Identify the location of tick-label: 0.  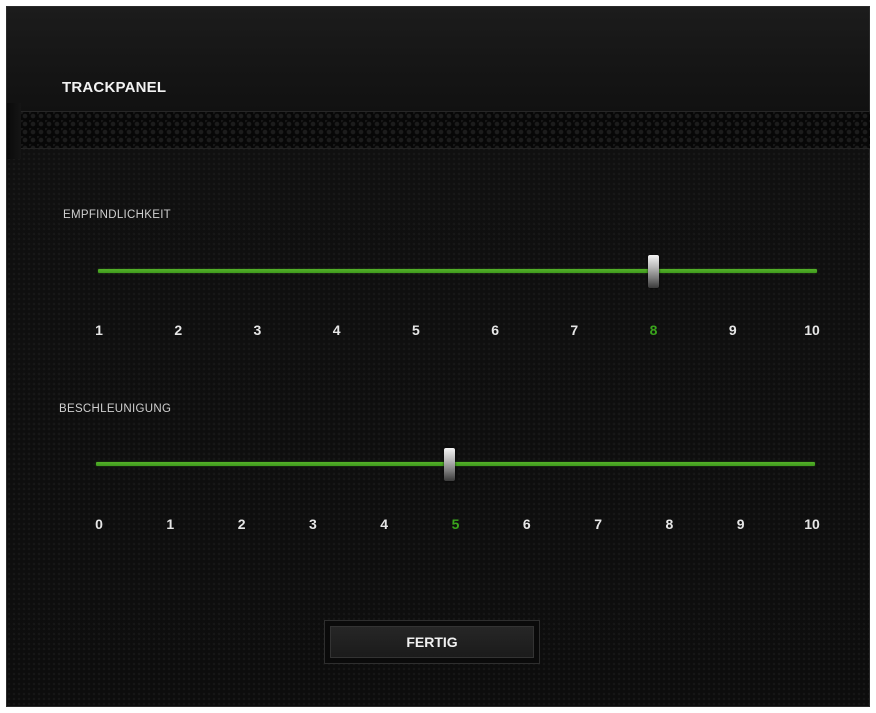
(99, 524).